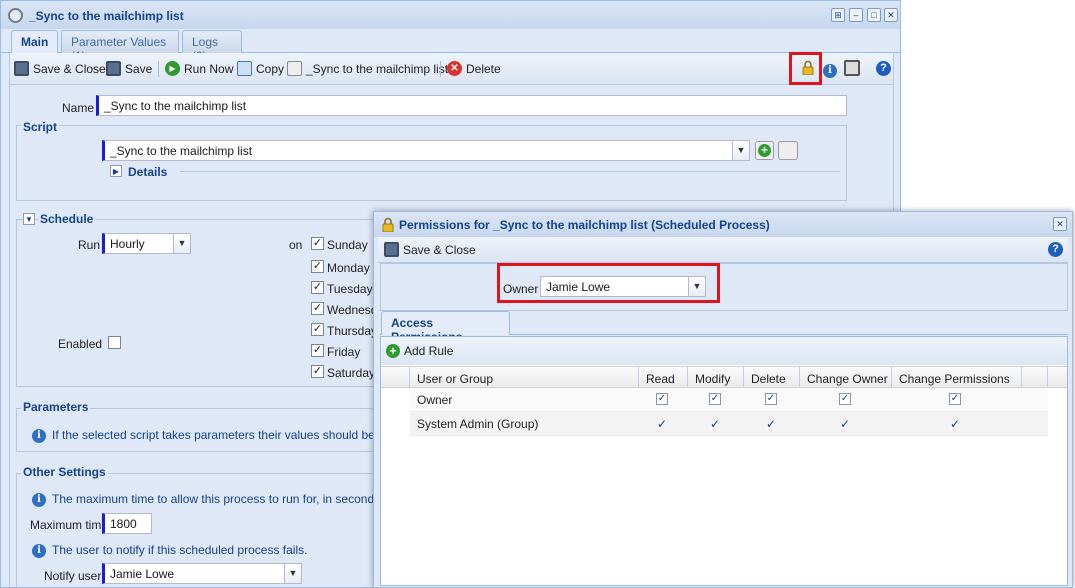  Describe the element at coordinates (317, 243) in the screenshot. I see `sunday-checkbox: ✓` at that location.